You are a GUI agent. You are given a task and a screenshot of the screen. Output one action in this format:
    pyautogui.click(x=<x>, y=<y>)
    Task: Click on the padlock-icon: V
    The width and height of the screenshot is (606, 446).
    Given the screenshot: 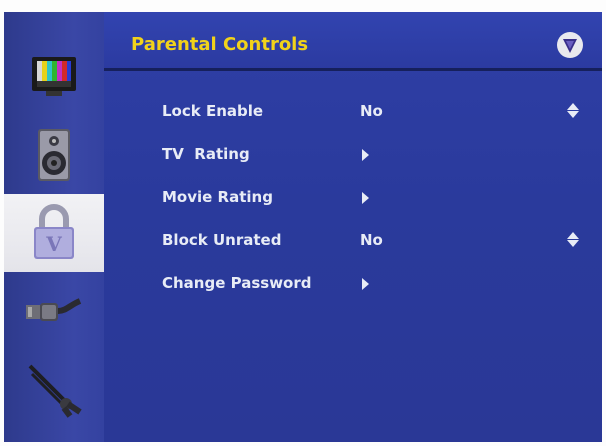 What is the action you would take?
    pyautogui.click(x=54, y=231)
    